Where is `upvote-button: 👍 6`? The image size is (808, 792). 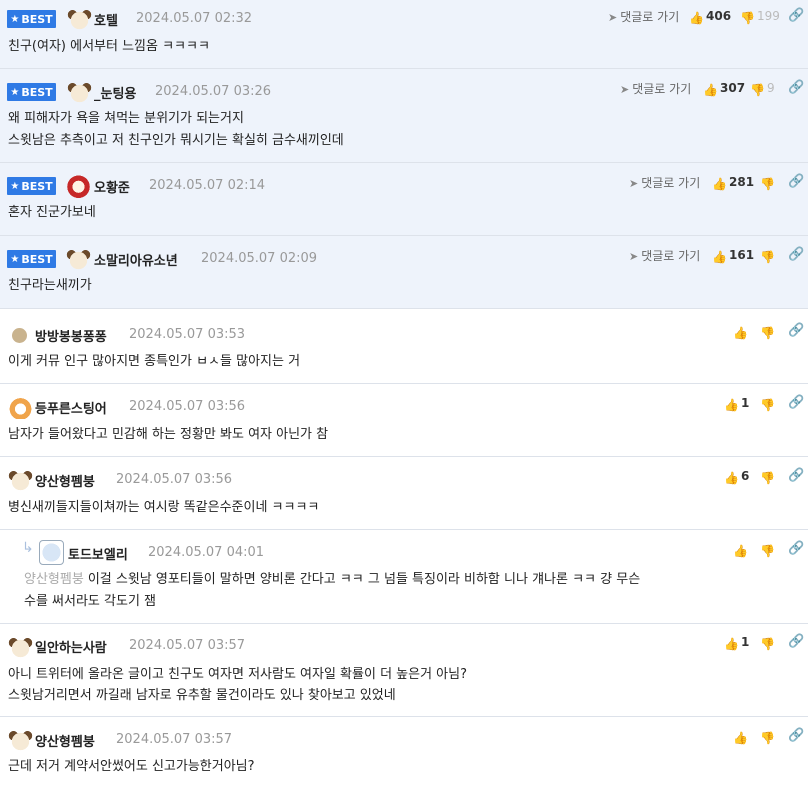
upvote-button: 👍 6 is located at coordinates (736, 477).